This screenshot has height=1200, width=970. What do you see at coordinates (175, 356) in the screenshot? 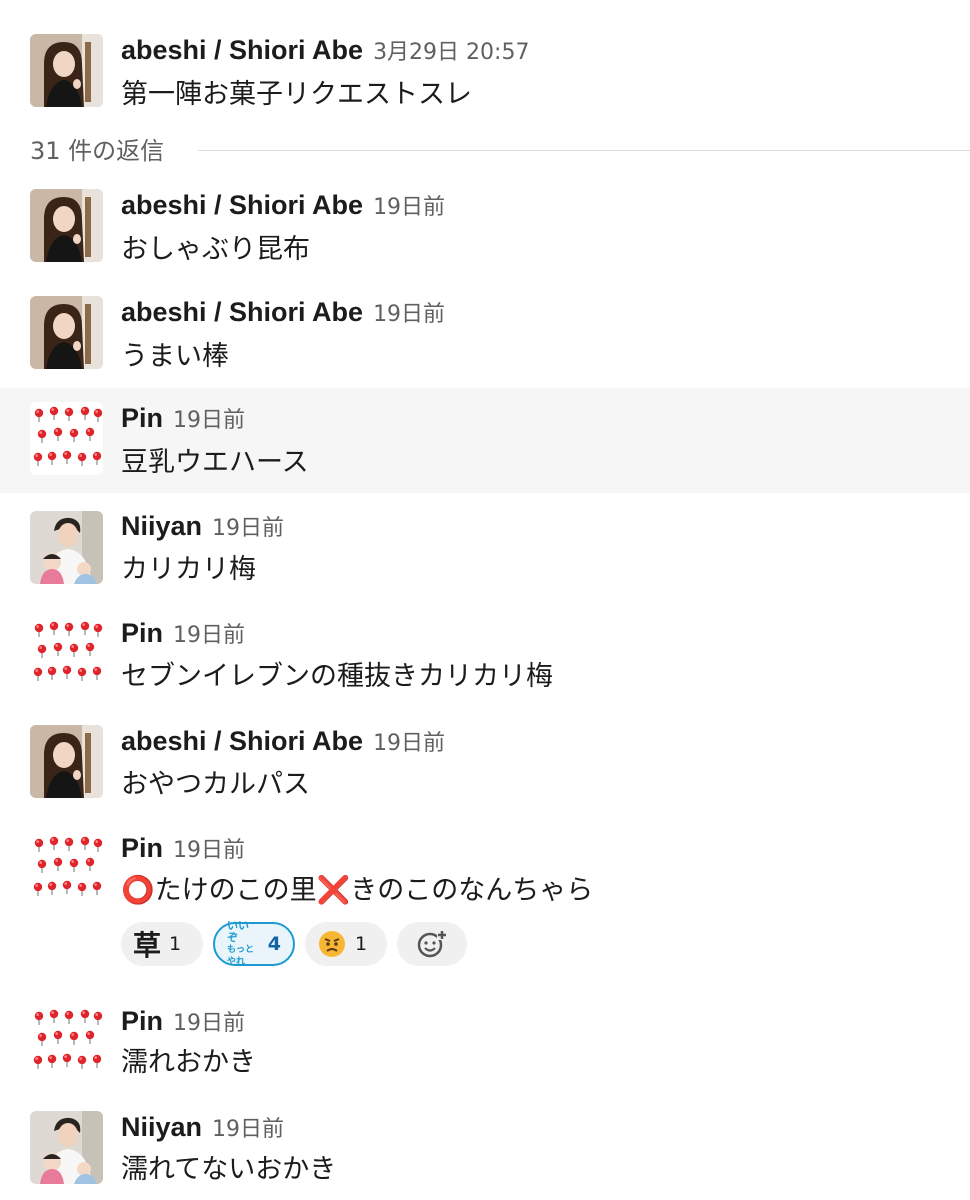
I see `message-text: うまい棒` at bounding box center [175, 356].